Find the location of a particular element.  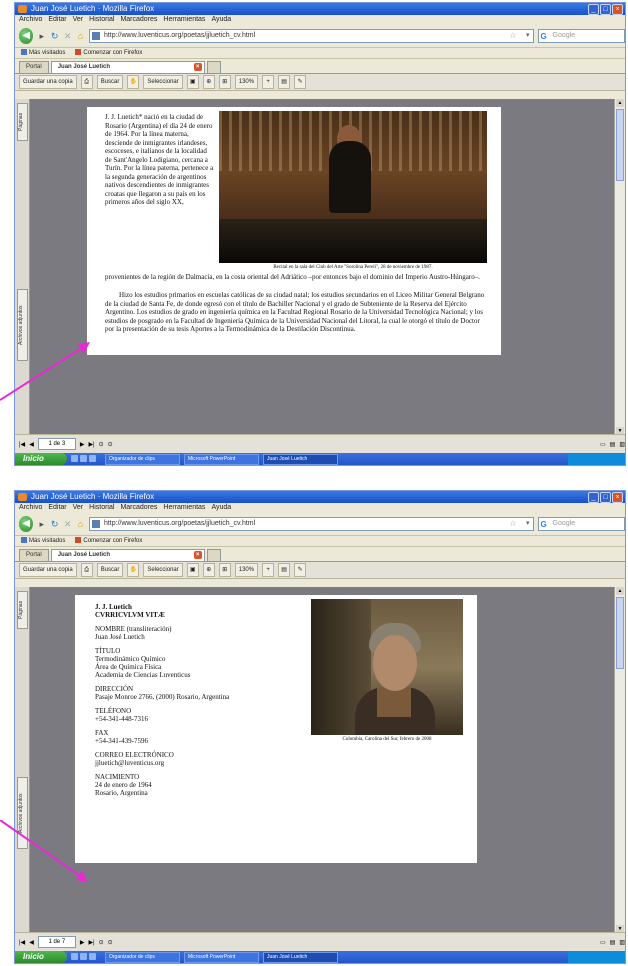

bookmark-most-visited: Más visitados is located at coordinates (43, 53).